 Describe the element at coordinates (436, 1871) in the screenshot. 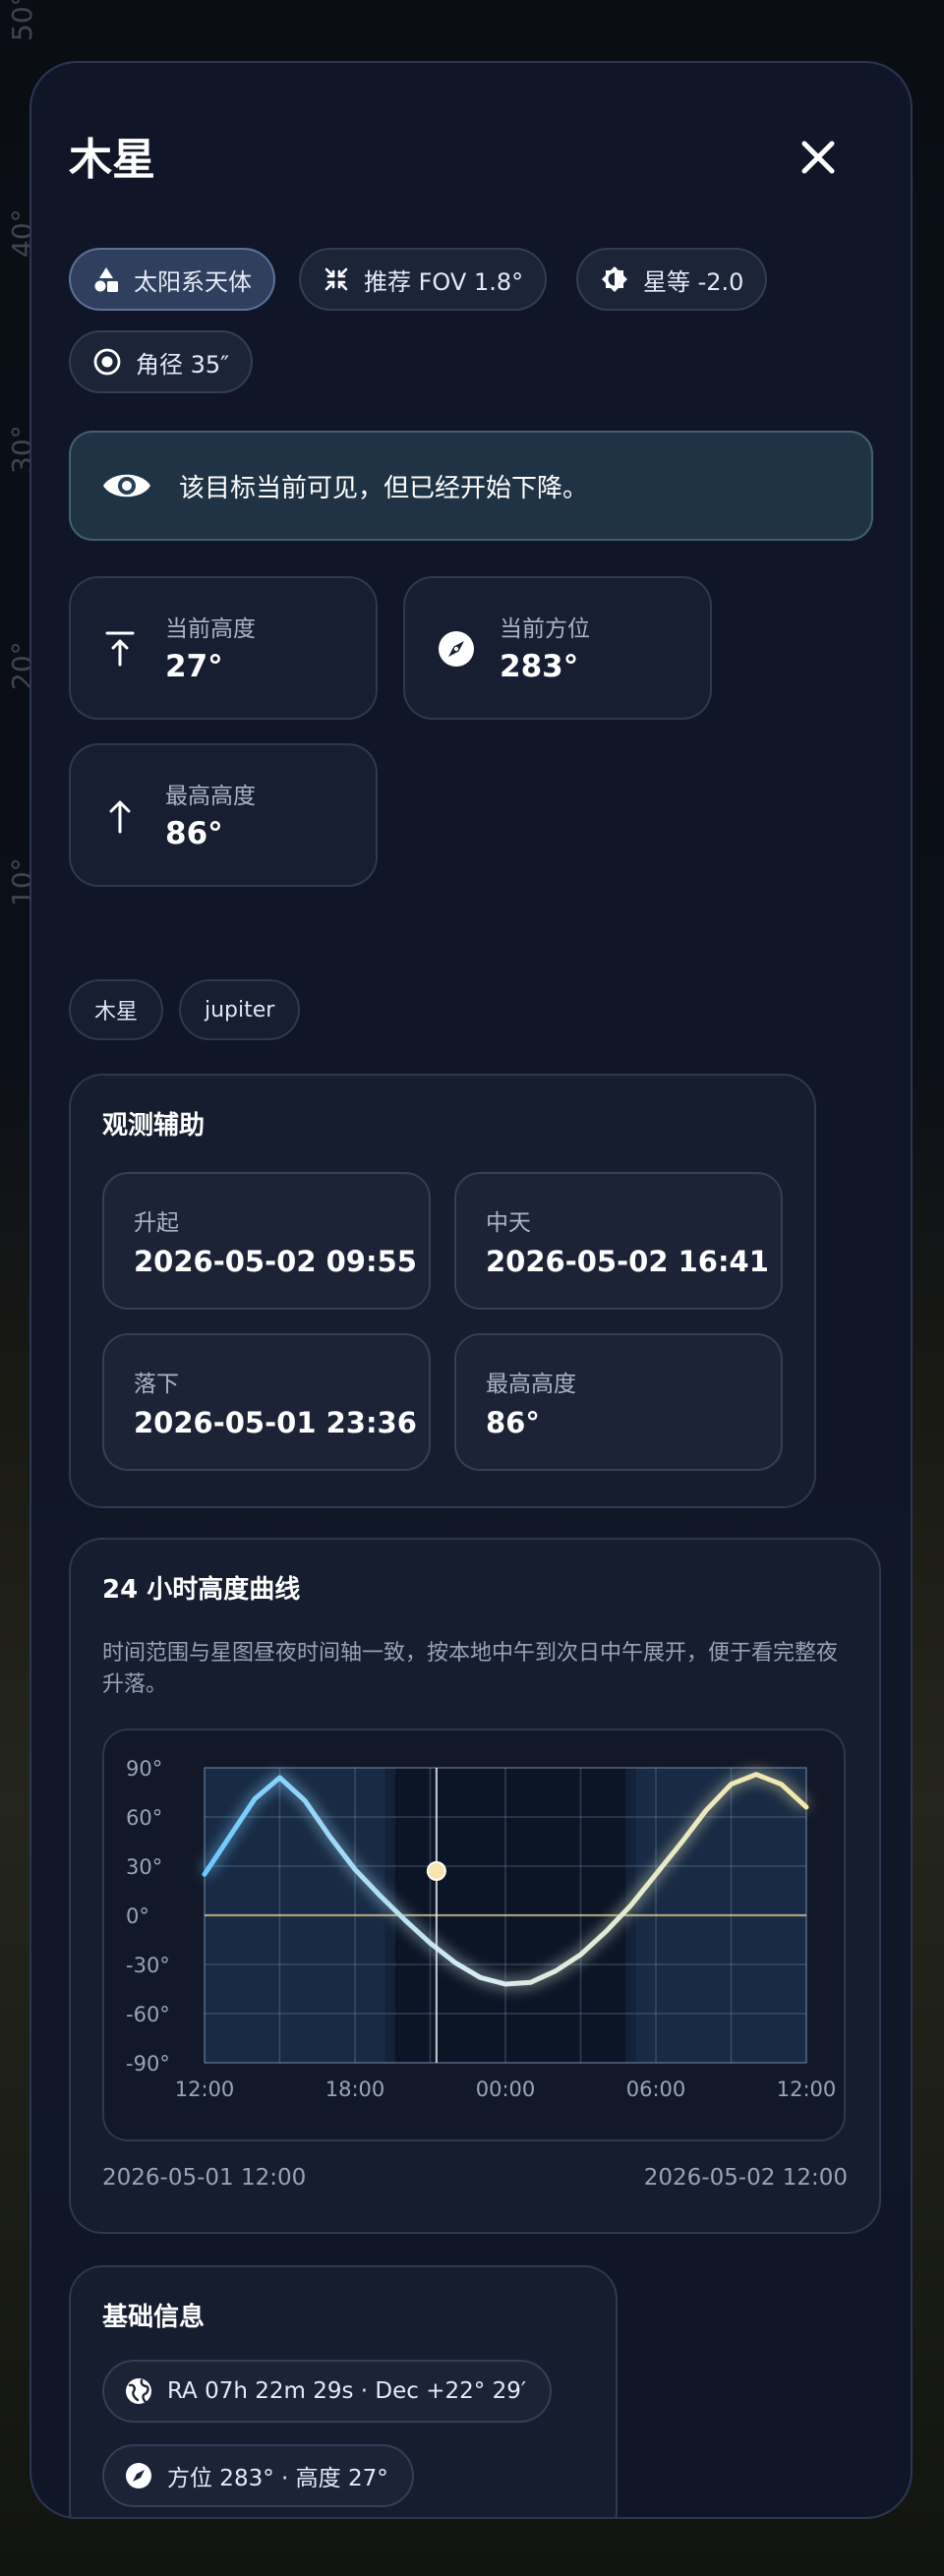

I see `current-position-marker` at that location.